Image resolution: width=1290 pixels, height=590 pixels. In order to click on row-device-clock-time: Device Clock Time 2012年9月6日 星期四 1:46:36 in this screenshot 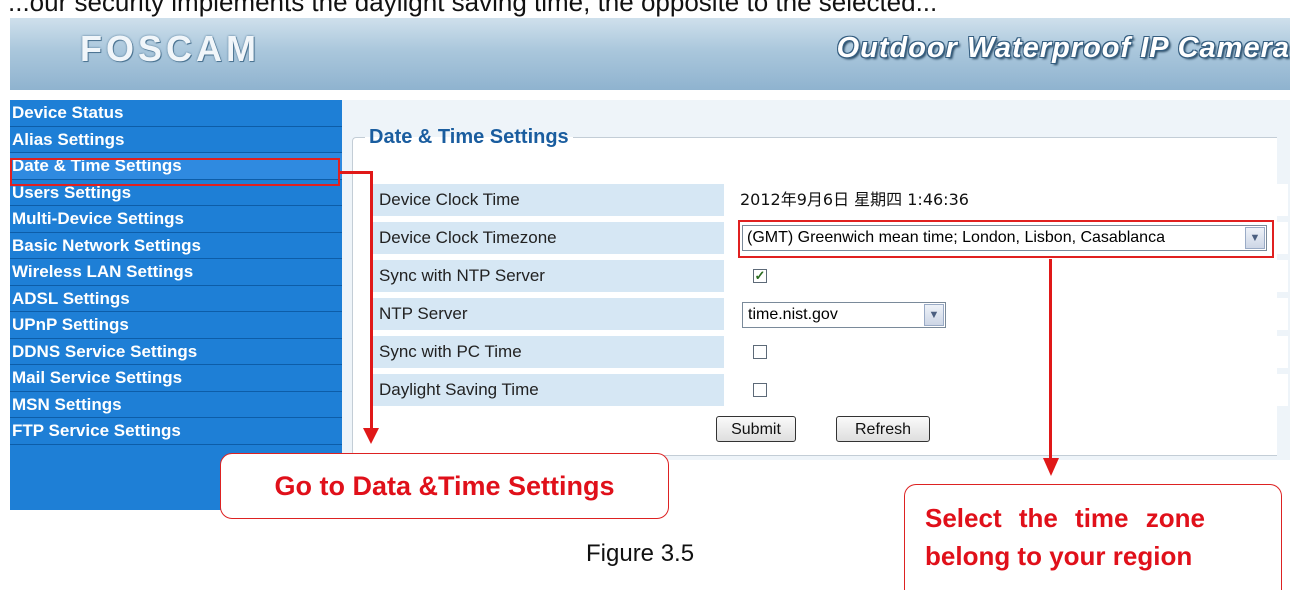, I will do `click(830, 200)`.